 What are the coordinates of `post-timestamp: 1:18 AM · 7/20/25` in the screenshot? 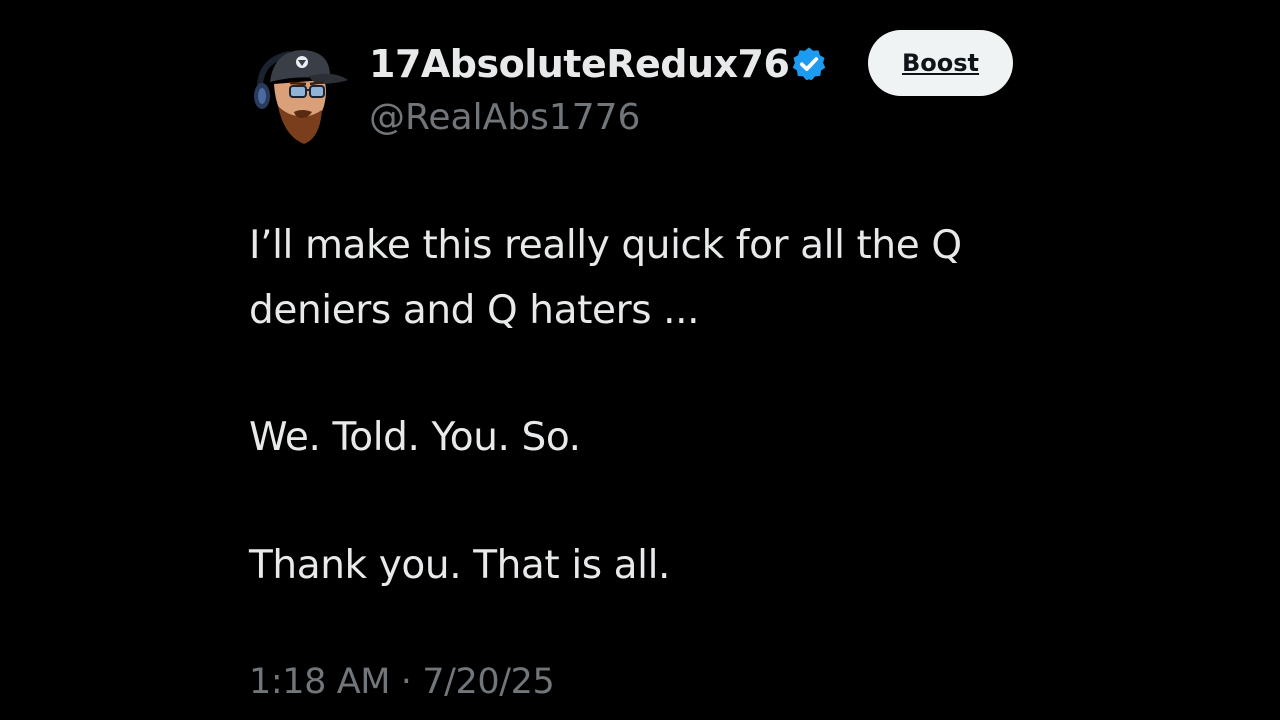 It's located at (402, 682).